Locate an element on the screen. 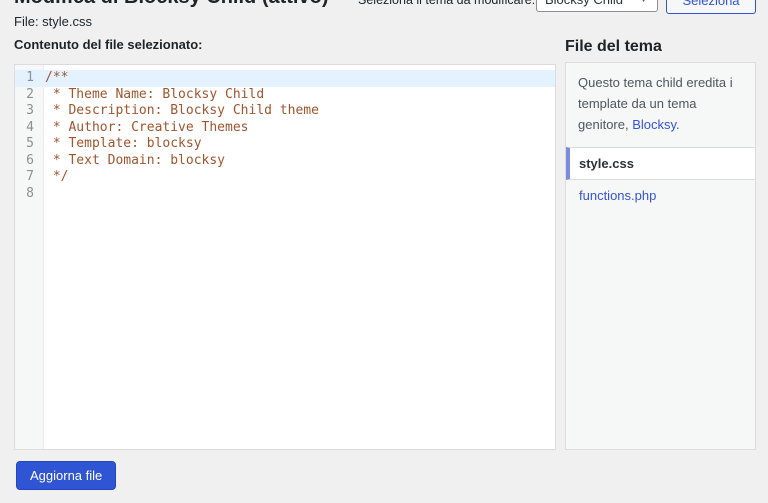  editor-line: 4 * Author: Creative Themes is located at coordinates (285, 128).